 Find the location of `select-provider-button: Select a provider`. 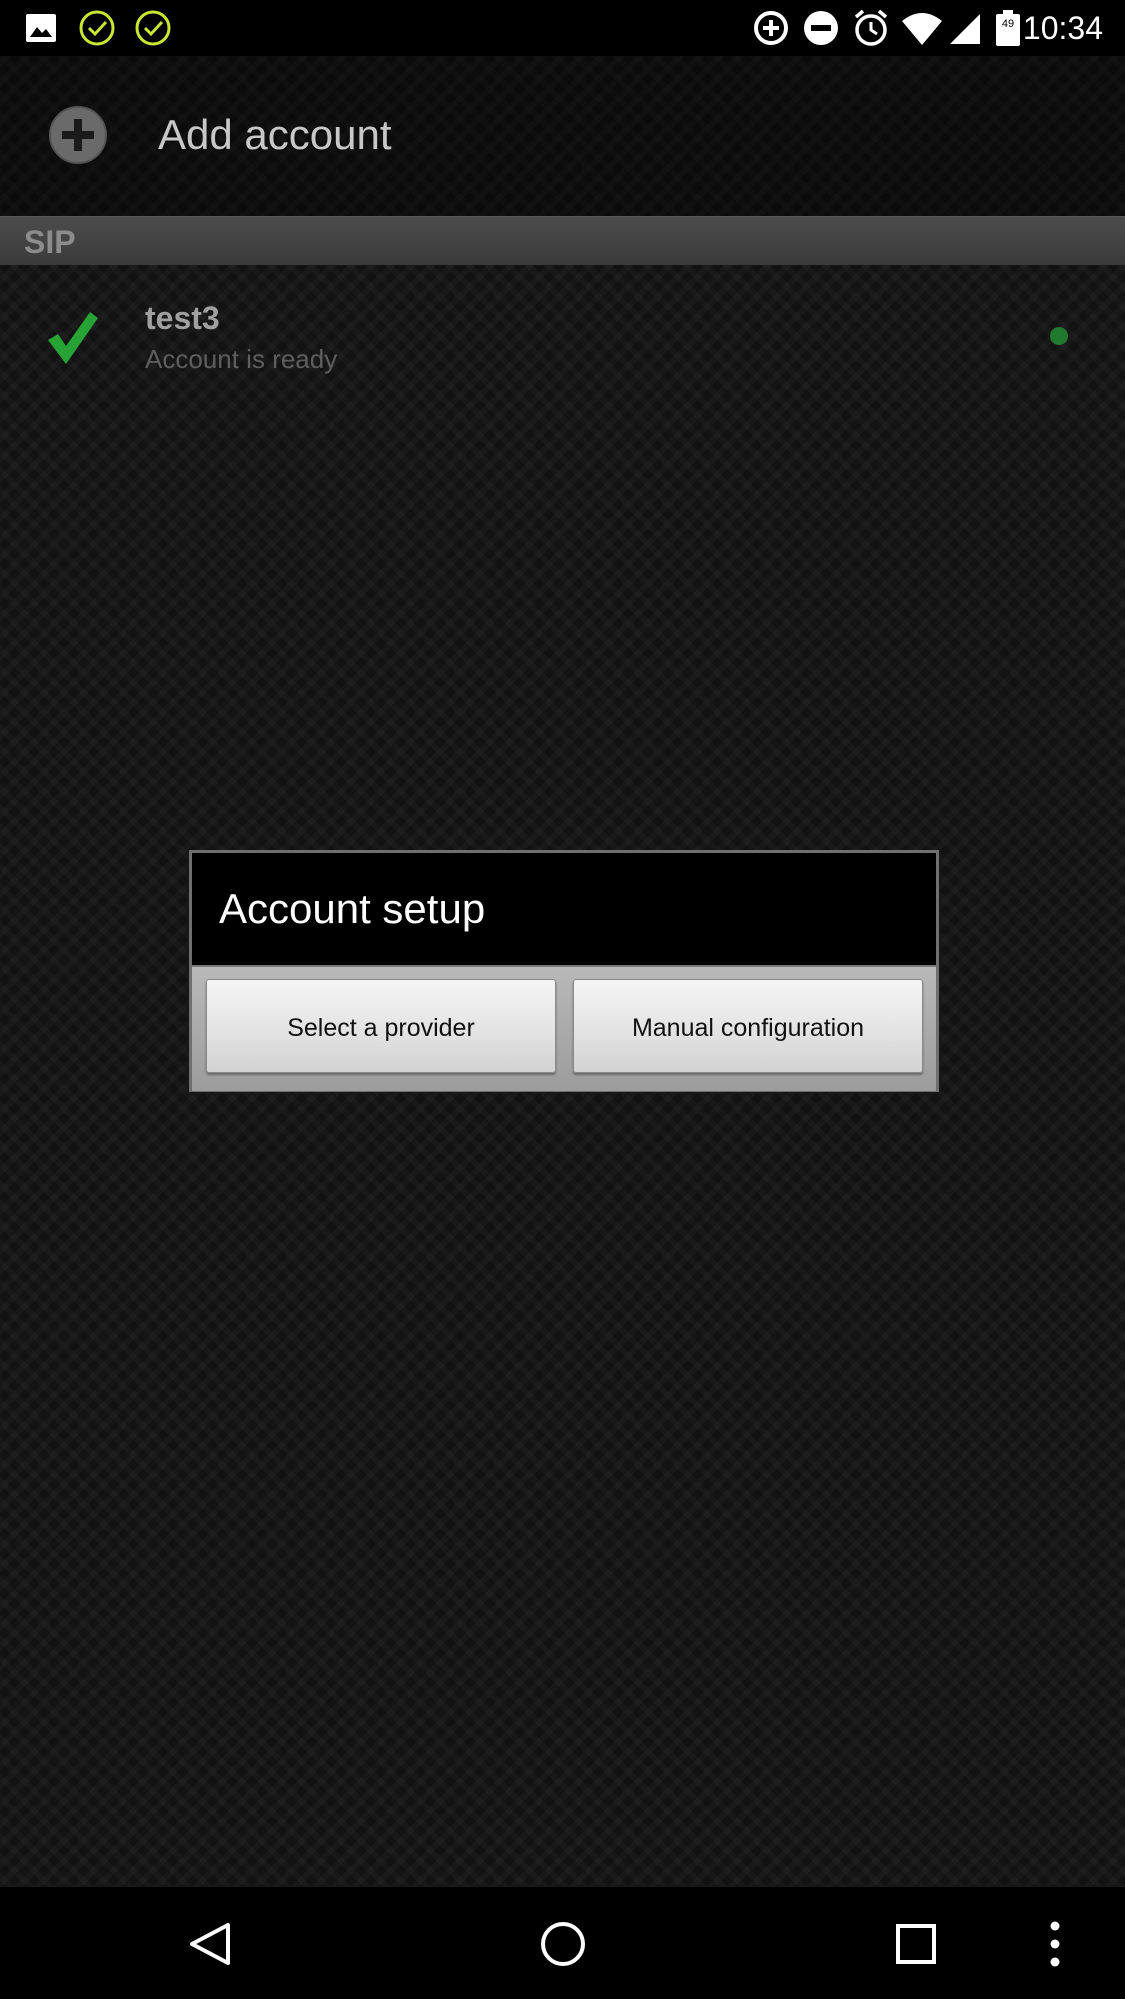

select-provider-button: Select a provider is located at coordinates (381, 1026).